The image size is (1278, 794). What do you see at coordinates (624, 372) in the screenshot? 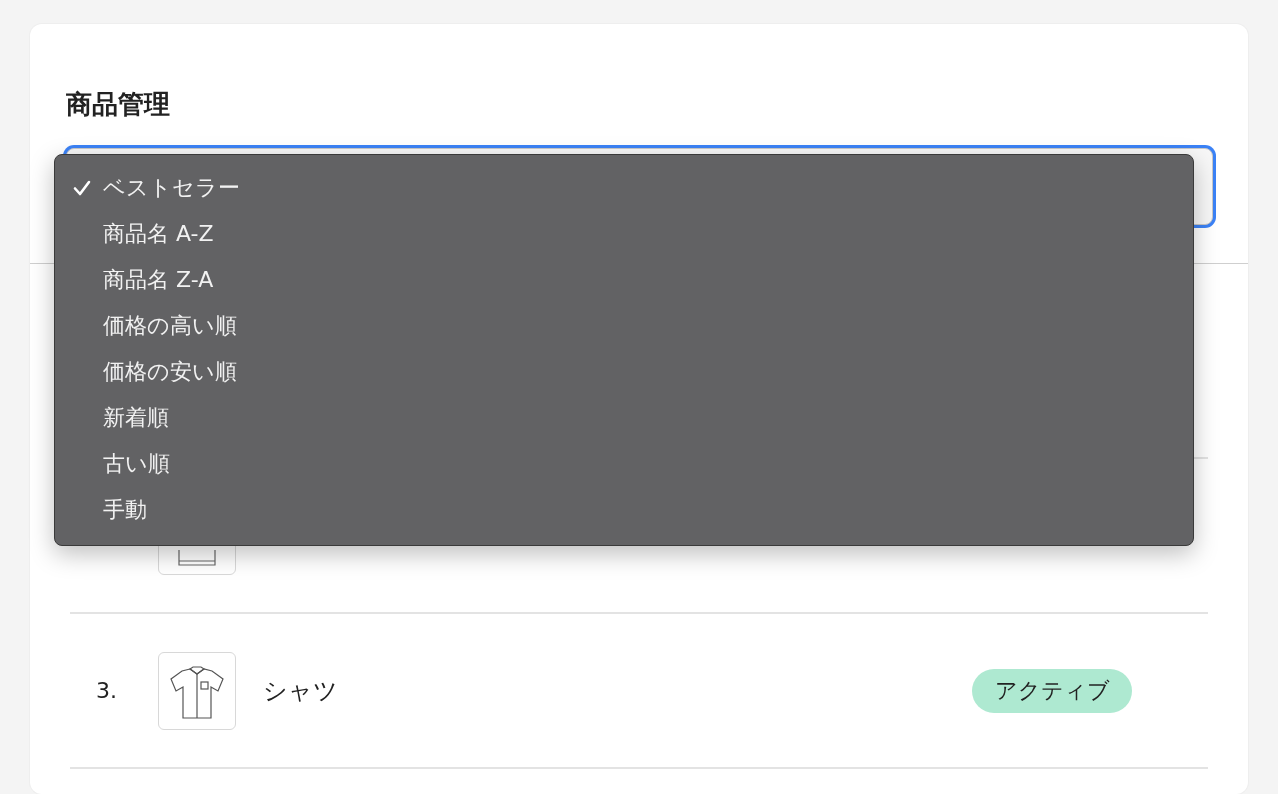
I see `menu-option: 価格の安い順` at bounding box center [624, 372].